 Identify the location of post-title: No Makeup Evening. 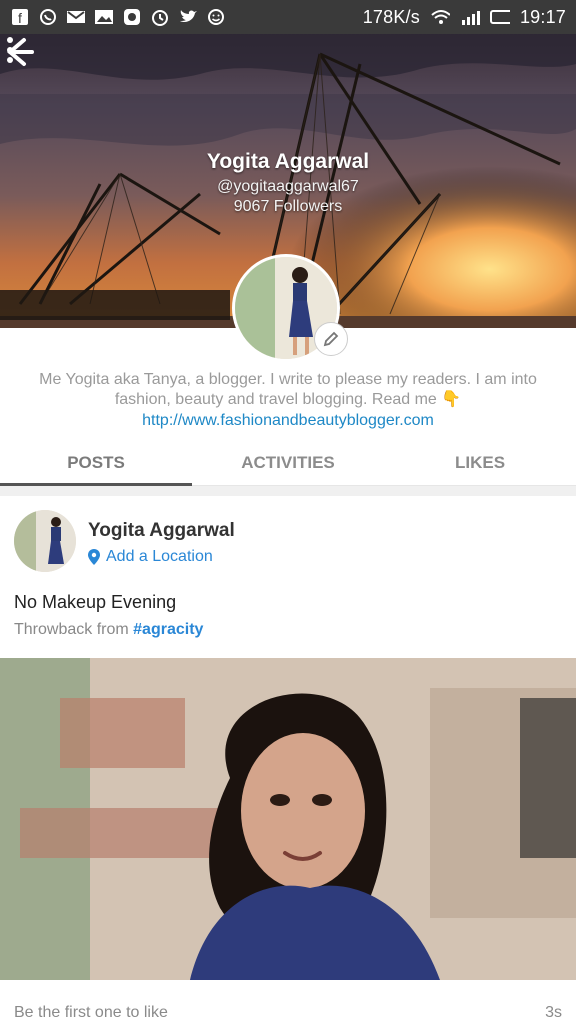
(95, 602).